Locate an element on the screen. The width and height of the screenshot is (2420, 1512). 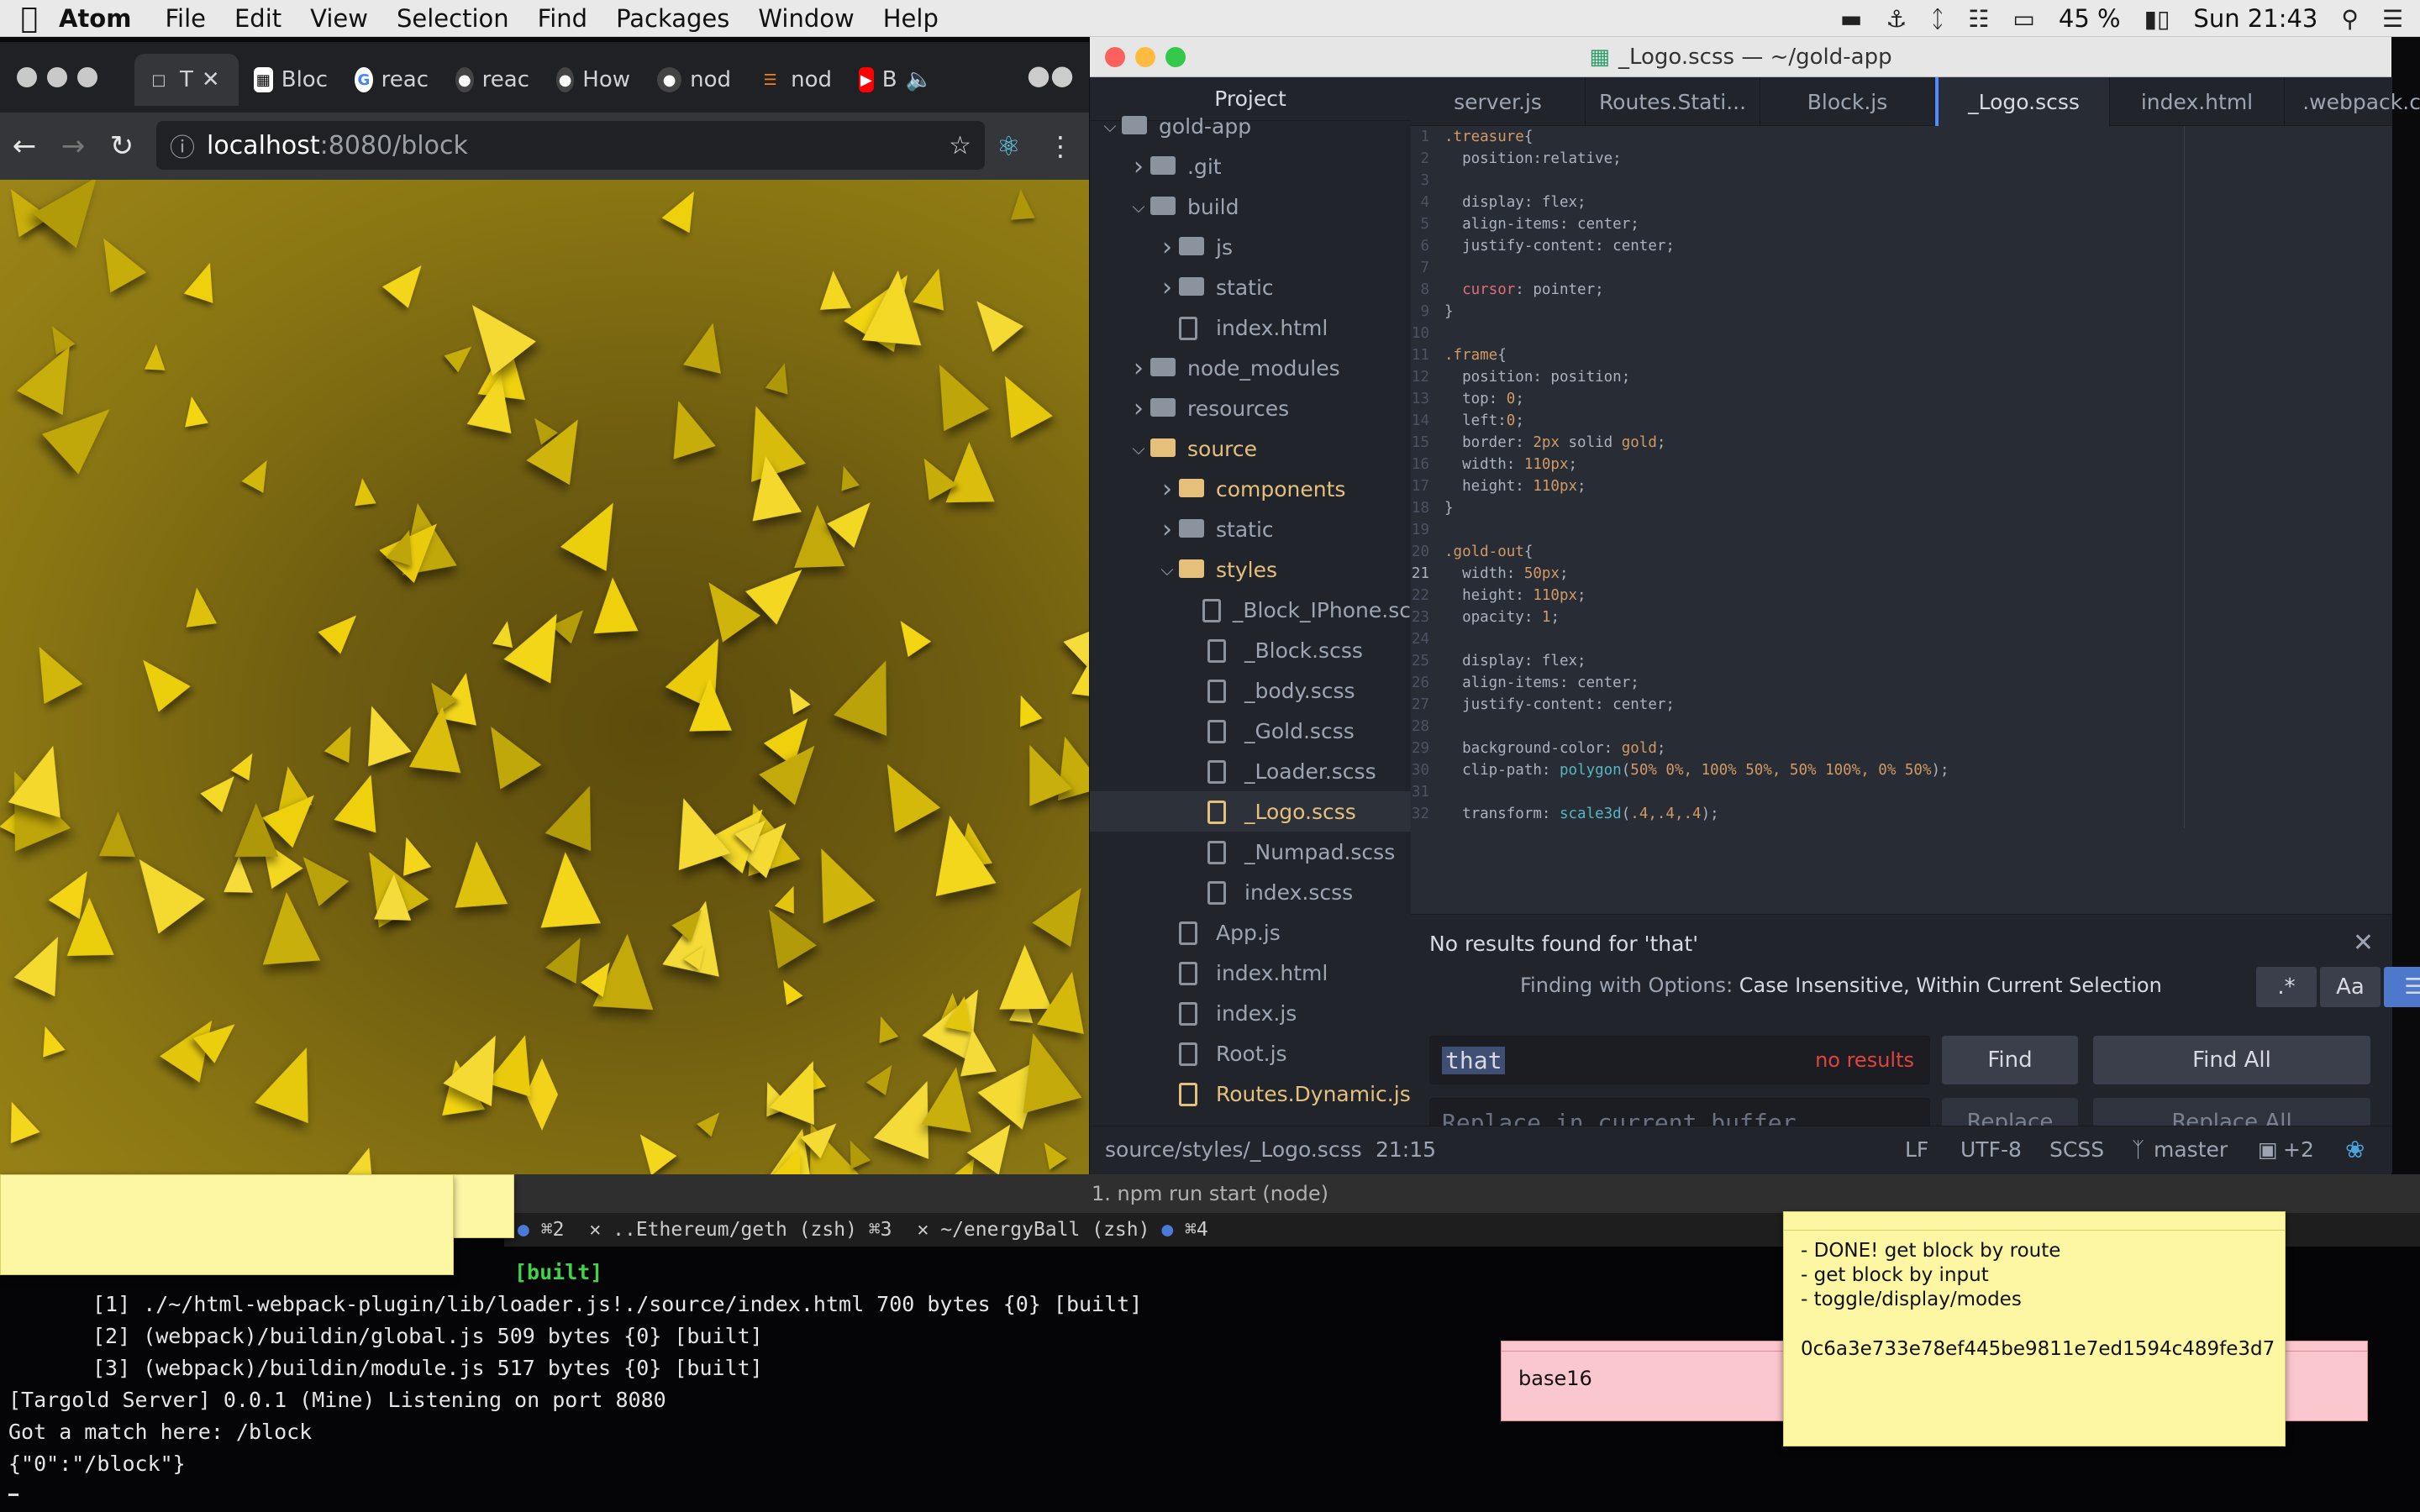
terminal-tab: ✕ ..Ethereum/geth (zsh) ⌘3 is located at coordinates (740, 1230).